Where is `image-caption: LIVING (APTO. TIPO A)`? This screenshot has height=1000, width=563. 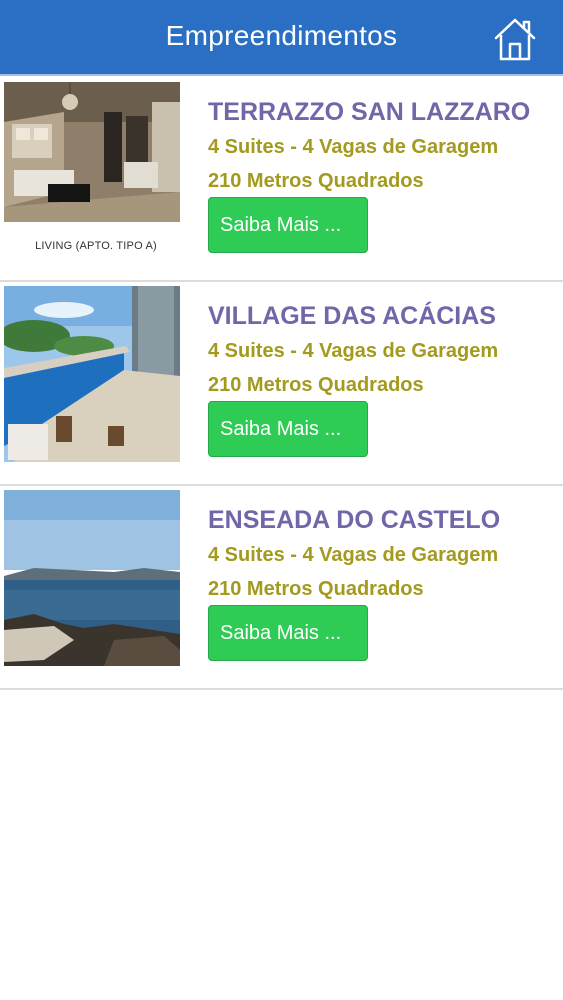
image-caption: LIVING (APTO. TIPO A) is located at coordinates (96, 246).